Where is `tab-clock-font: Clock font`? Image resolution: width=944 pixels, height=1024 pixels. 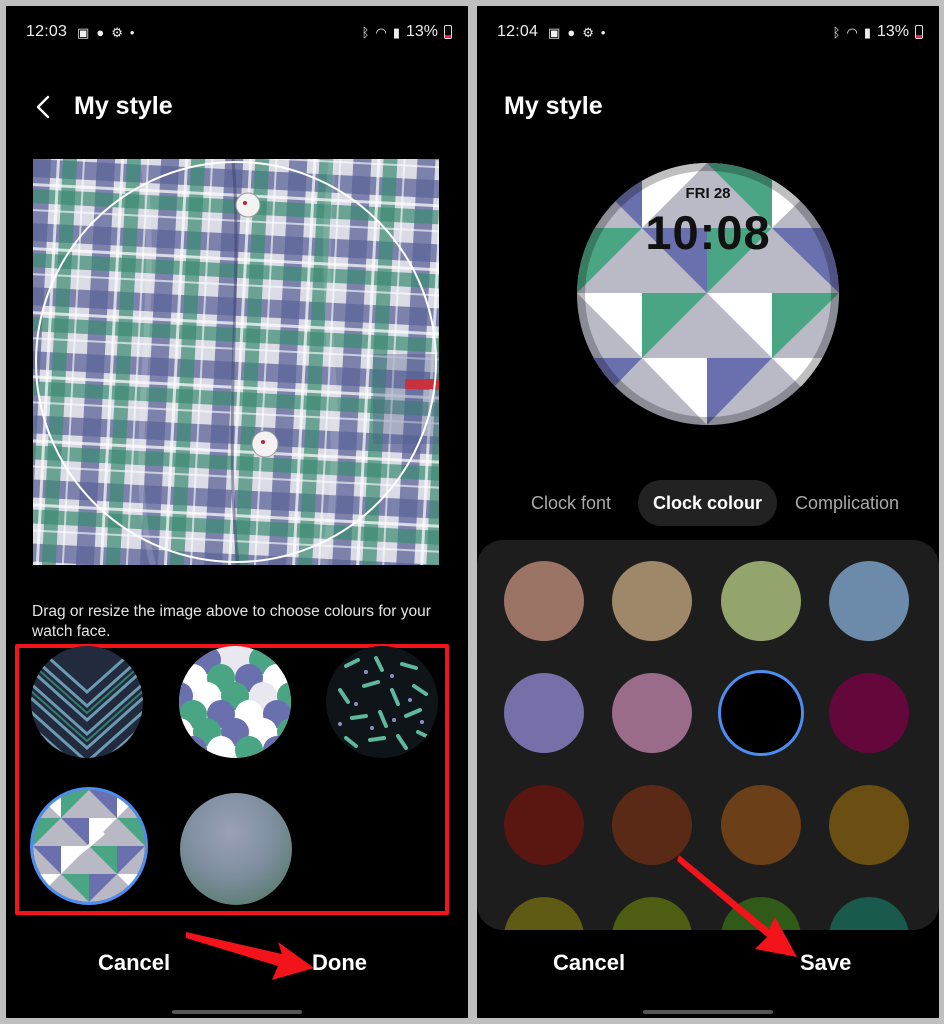 tab-clock-font: Clock font is located at coordinates (571, 503).